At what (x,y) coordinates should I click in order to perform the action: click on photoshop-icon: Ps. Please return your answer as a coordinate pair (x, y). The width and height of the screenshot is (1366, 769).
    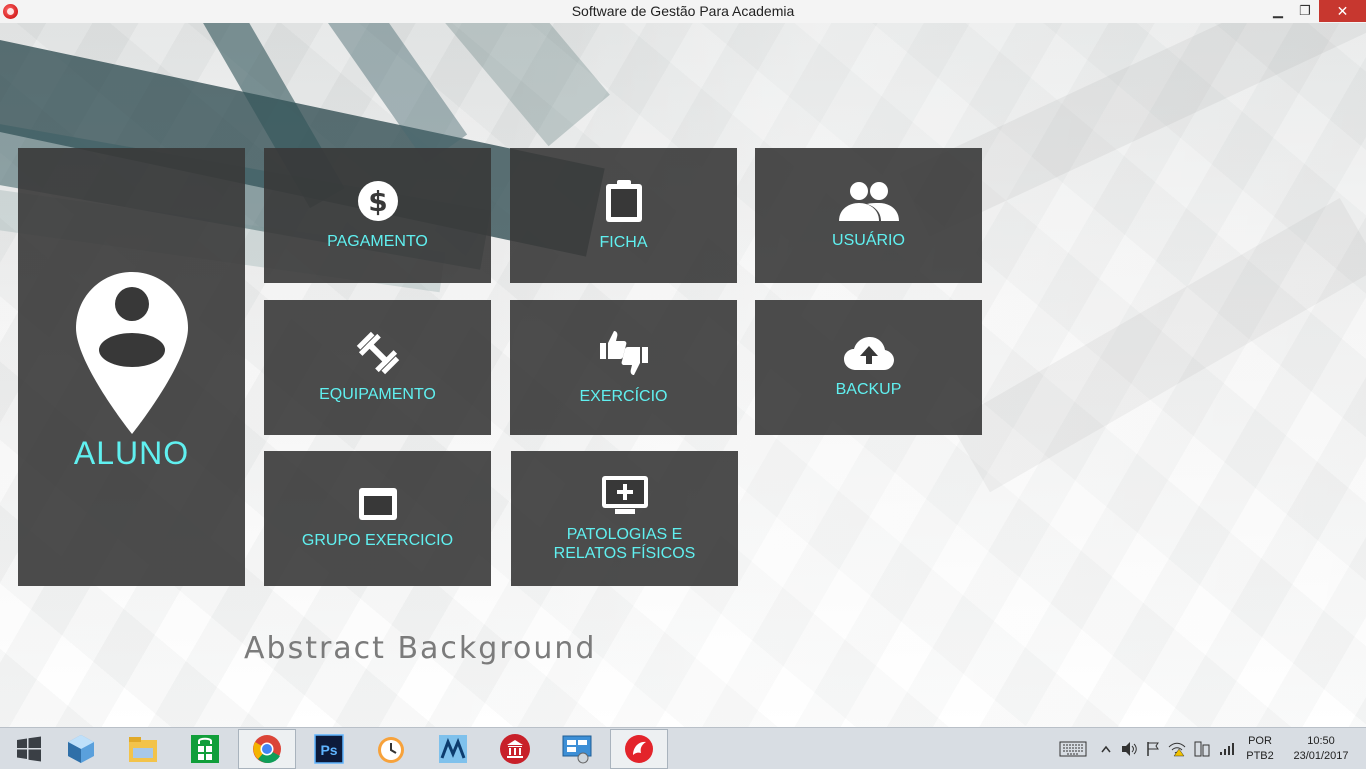
    Looking at the image, I should click on (329, 749).